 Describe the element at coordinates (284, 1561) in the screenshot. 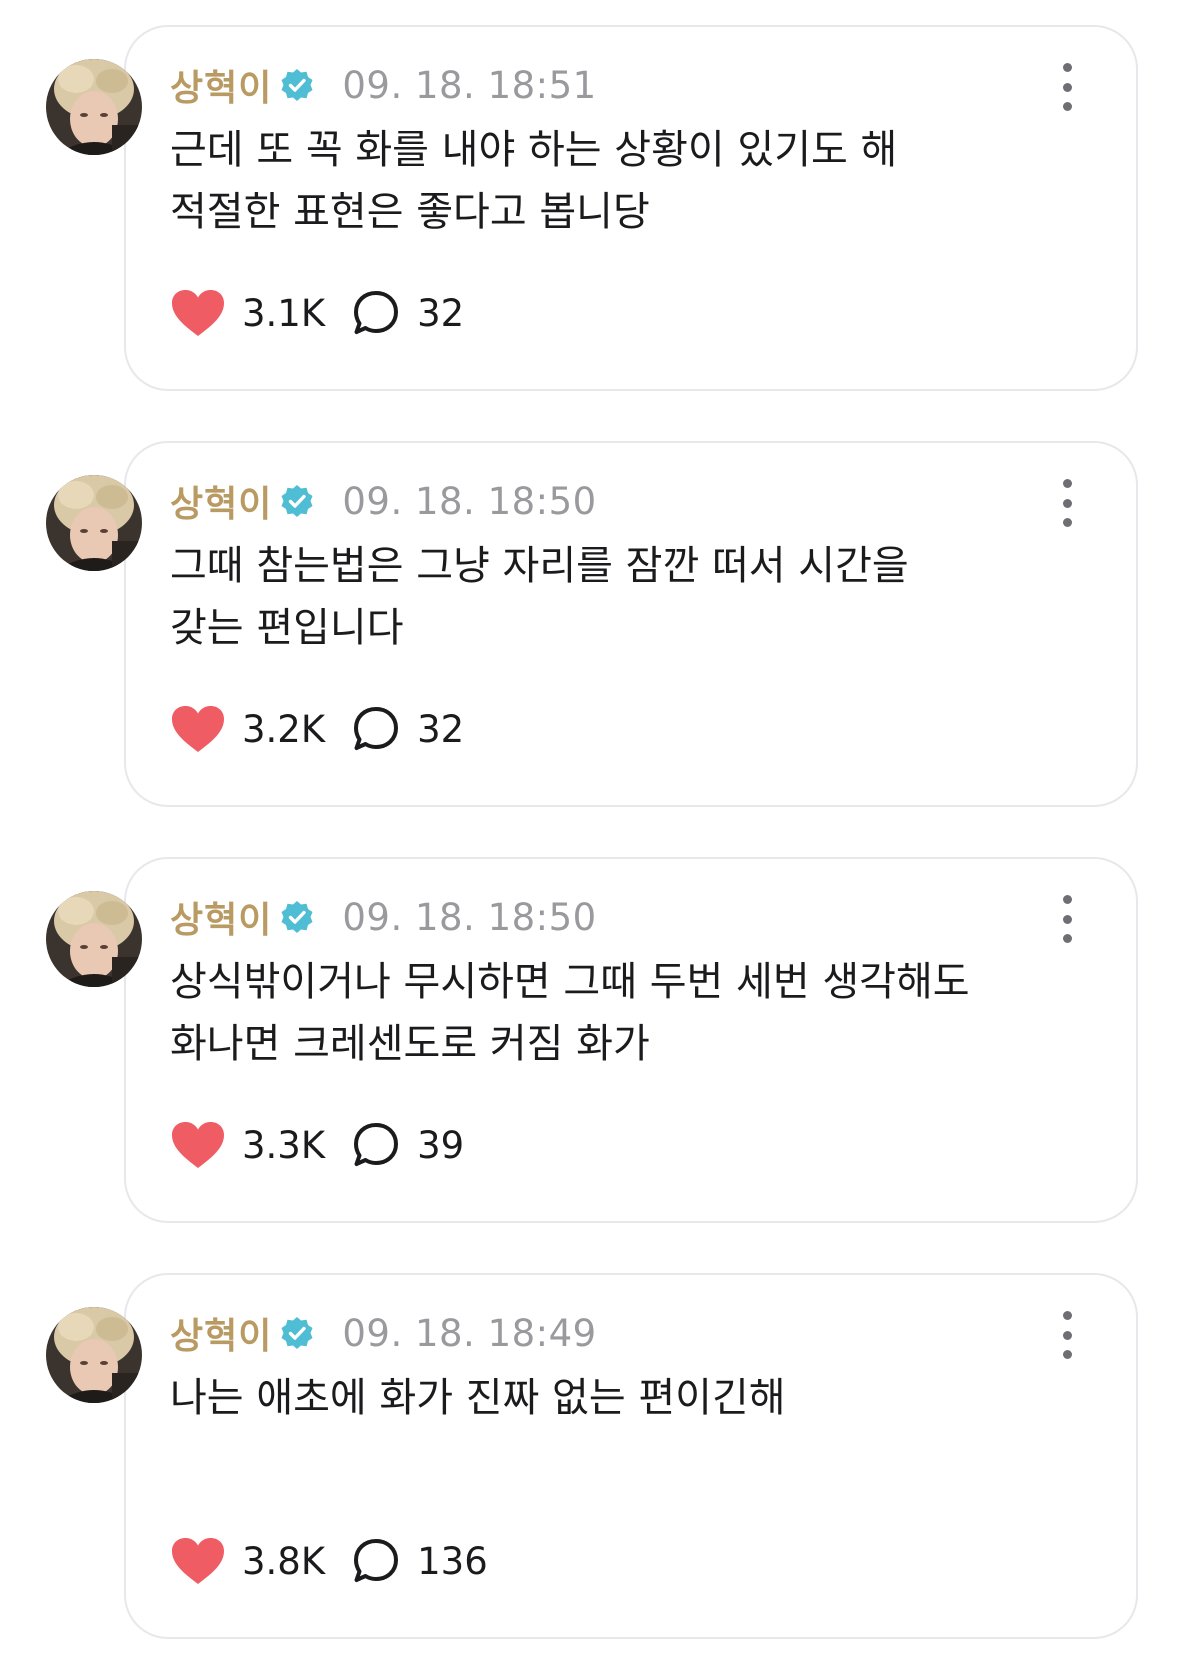

I see `like-count: 3.8K` at that location.